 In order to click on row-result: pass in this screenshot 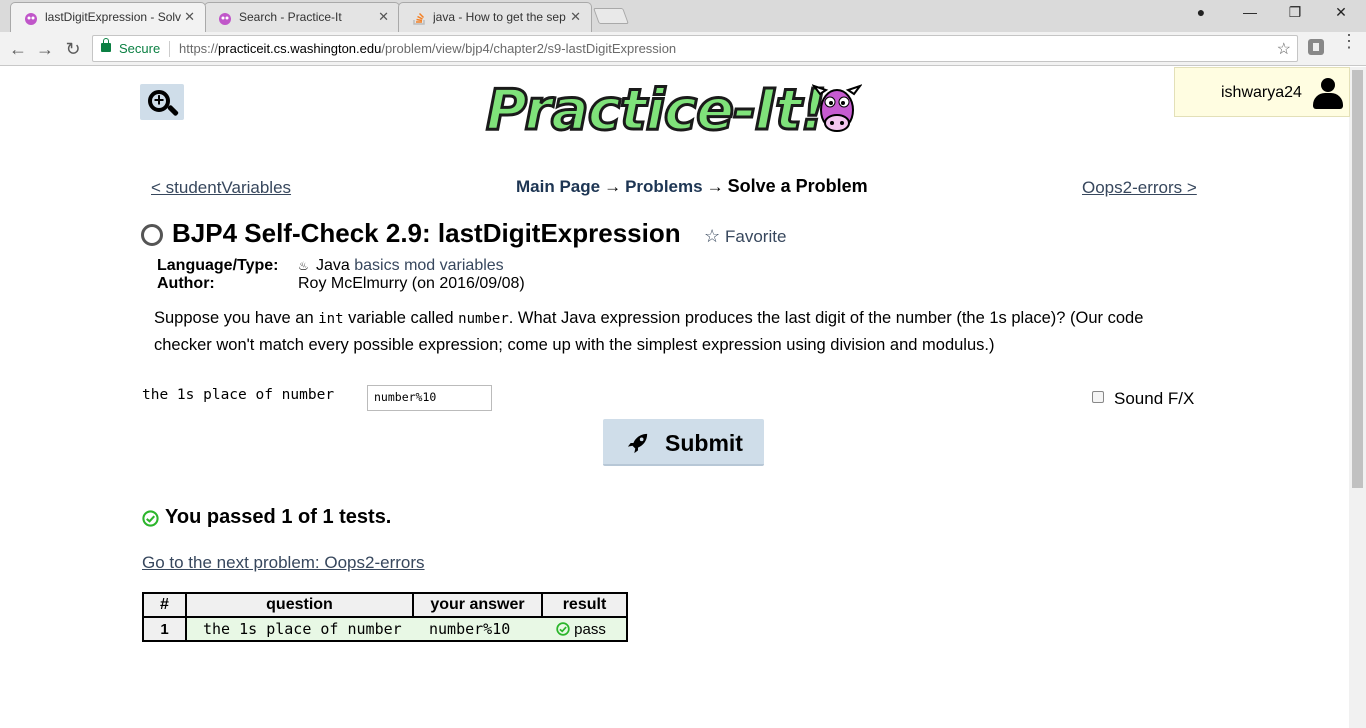, I will do `click(584, 629)`.